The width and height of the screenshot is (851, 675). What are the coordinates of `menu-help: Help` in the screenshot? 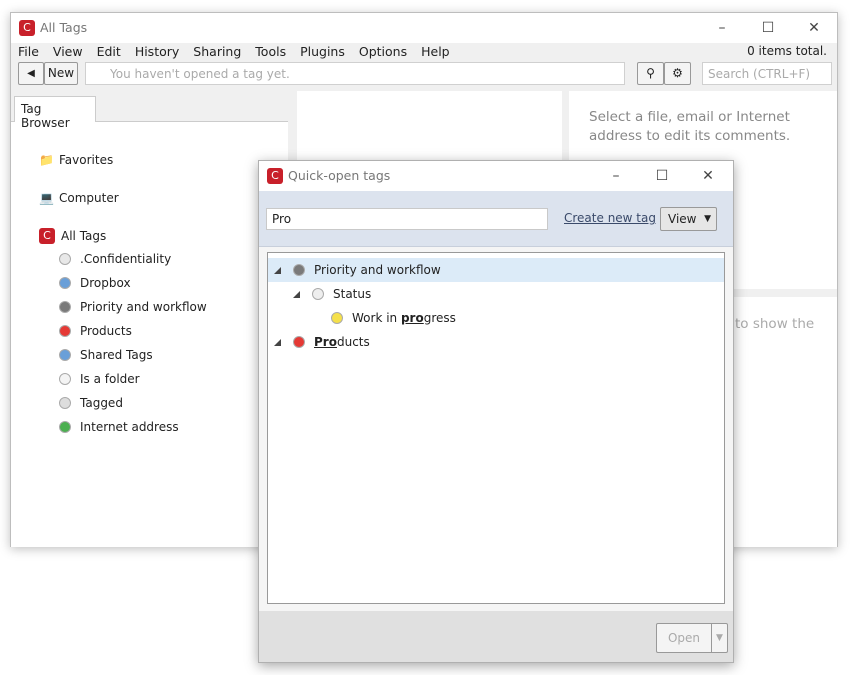 It's located at (435, 52).